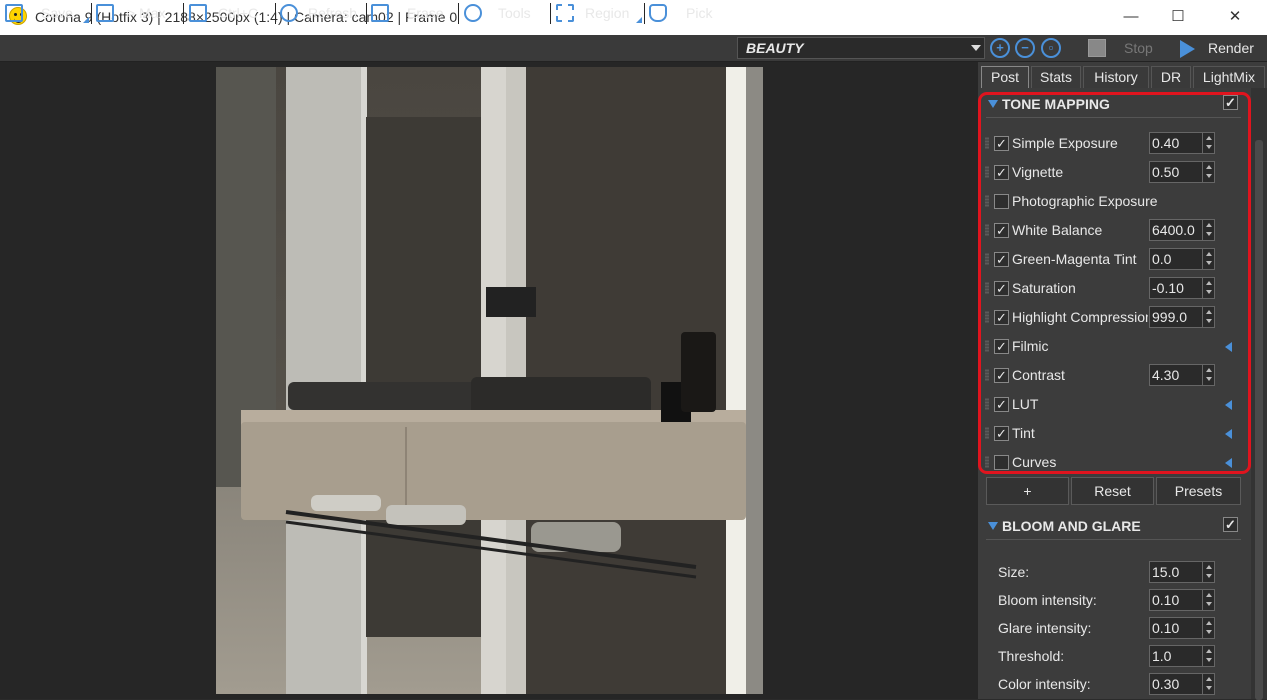  I want to click on white-balance-input: 6400.0, so click(1182, 230).